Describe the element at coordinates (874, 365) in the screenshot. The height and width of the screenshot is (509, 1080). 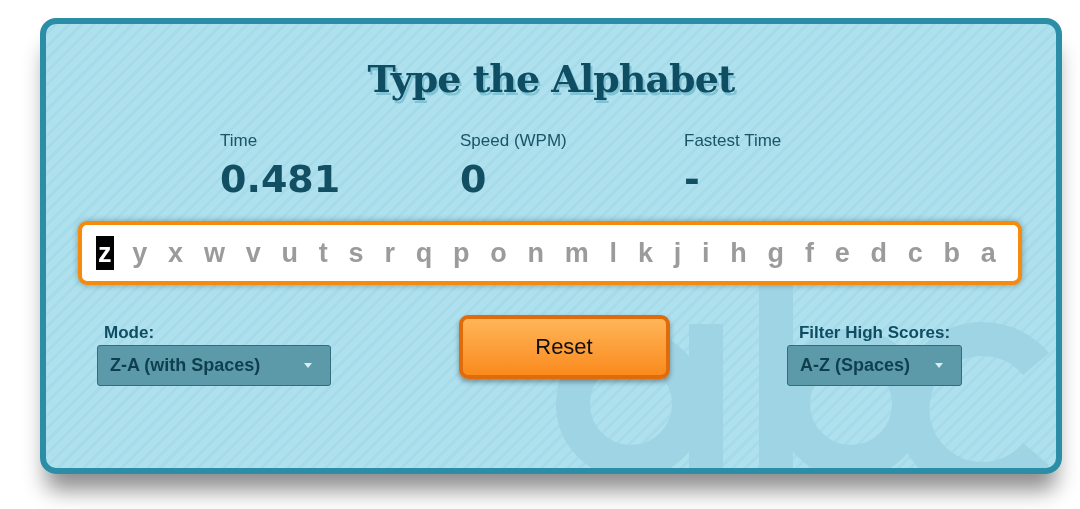
I see `filter-dropdown: A-Z (Spaces)` at that location.